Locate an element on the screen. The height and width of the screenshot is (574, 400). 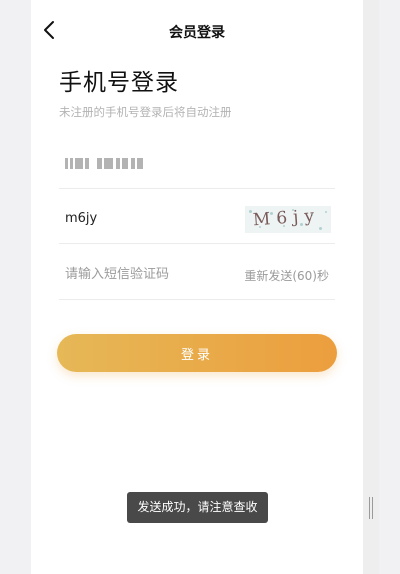
phone-number-obscured is located at coordinates (106, 163).